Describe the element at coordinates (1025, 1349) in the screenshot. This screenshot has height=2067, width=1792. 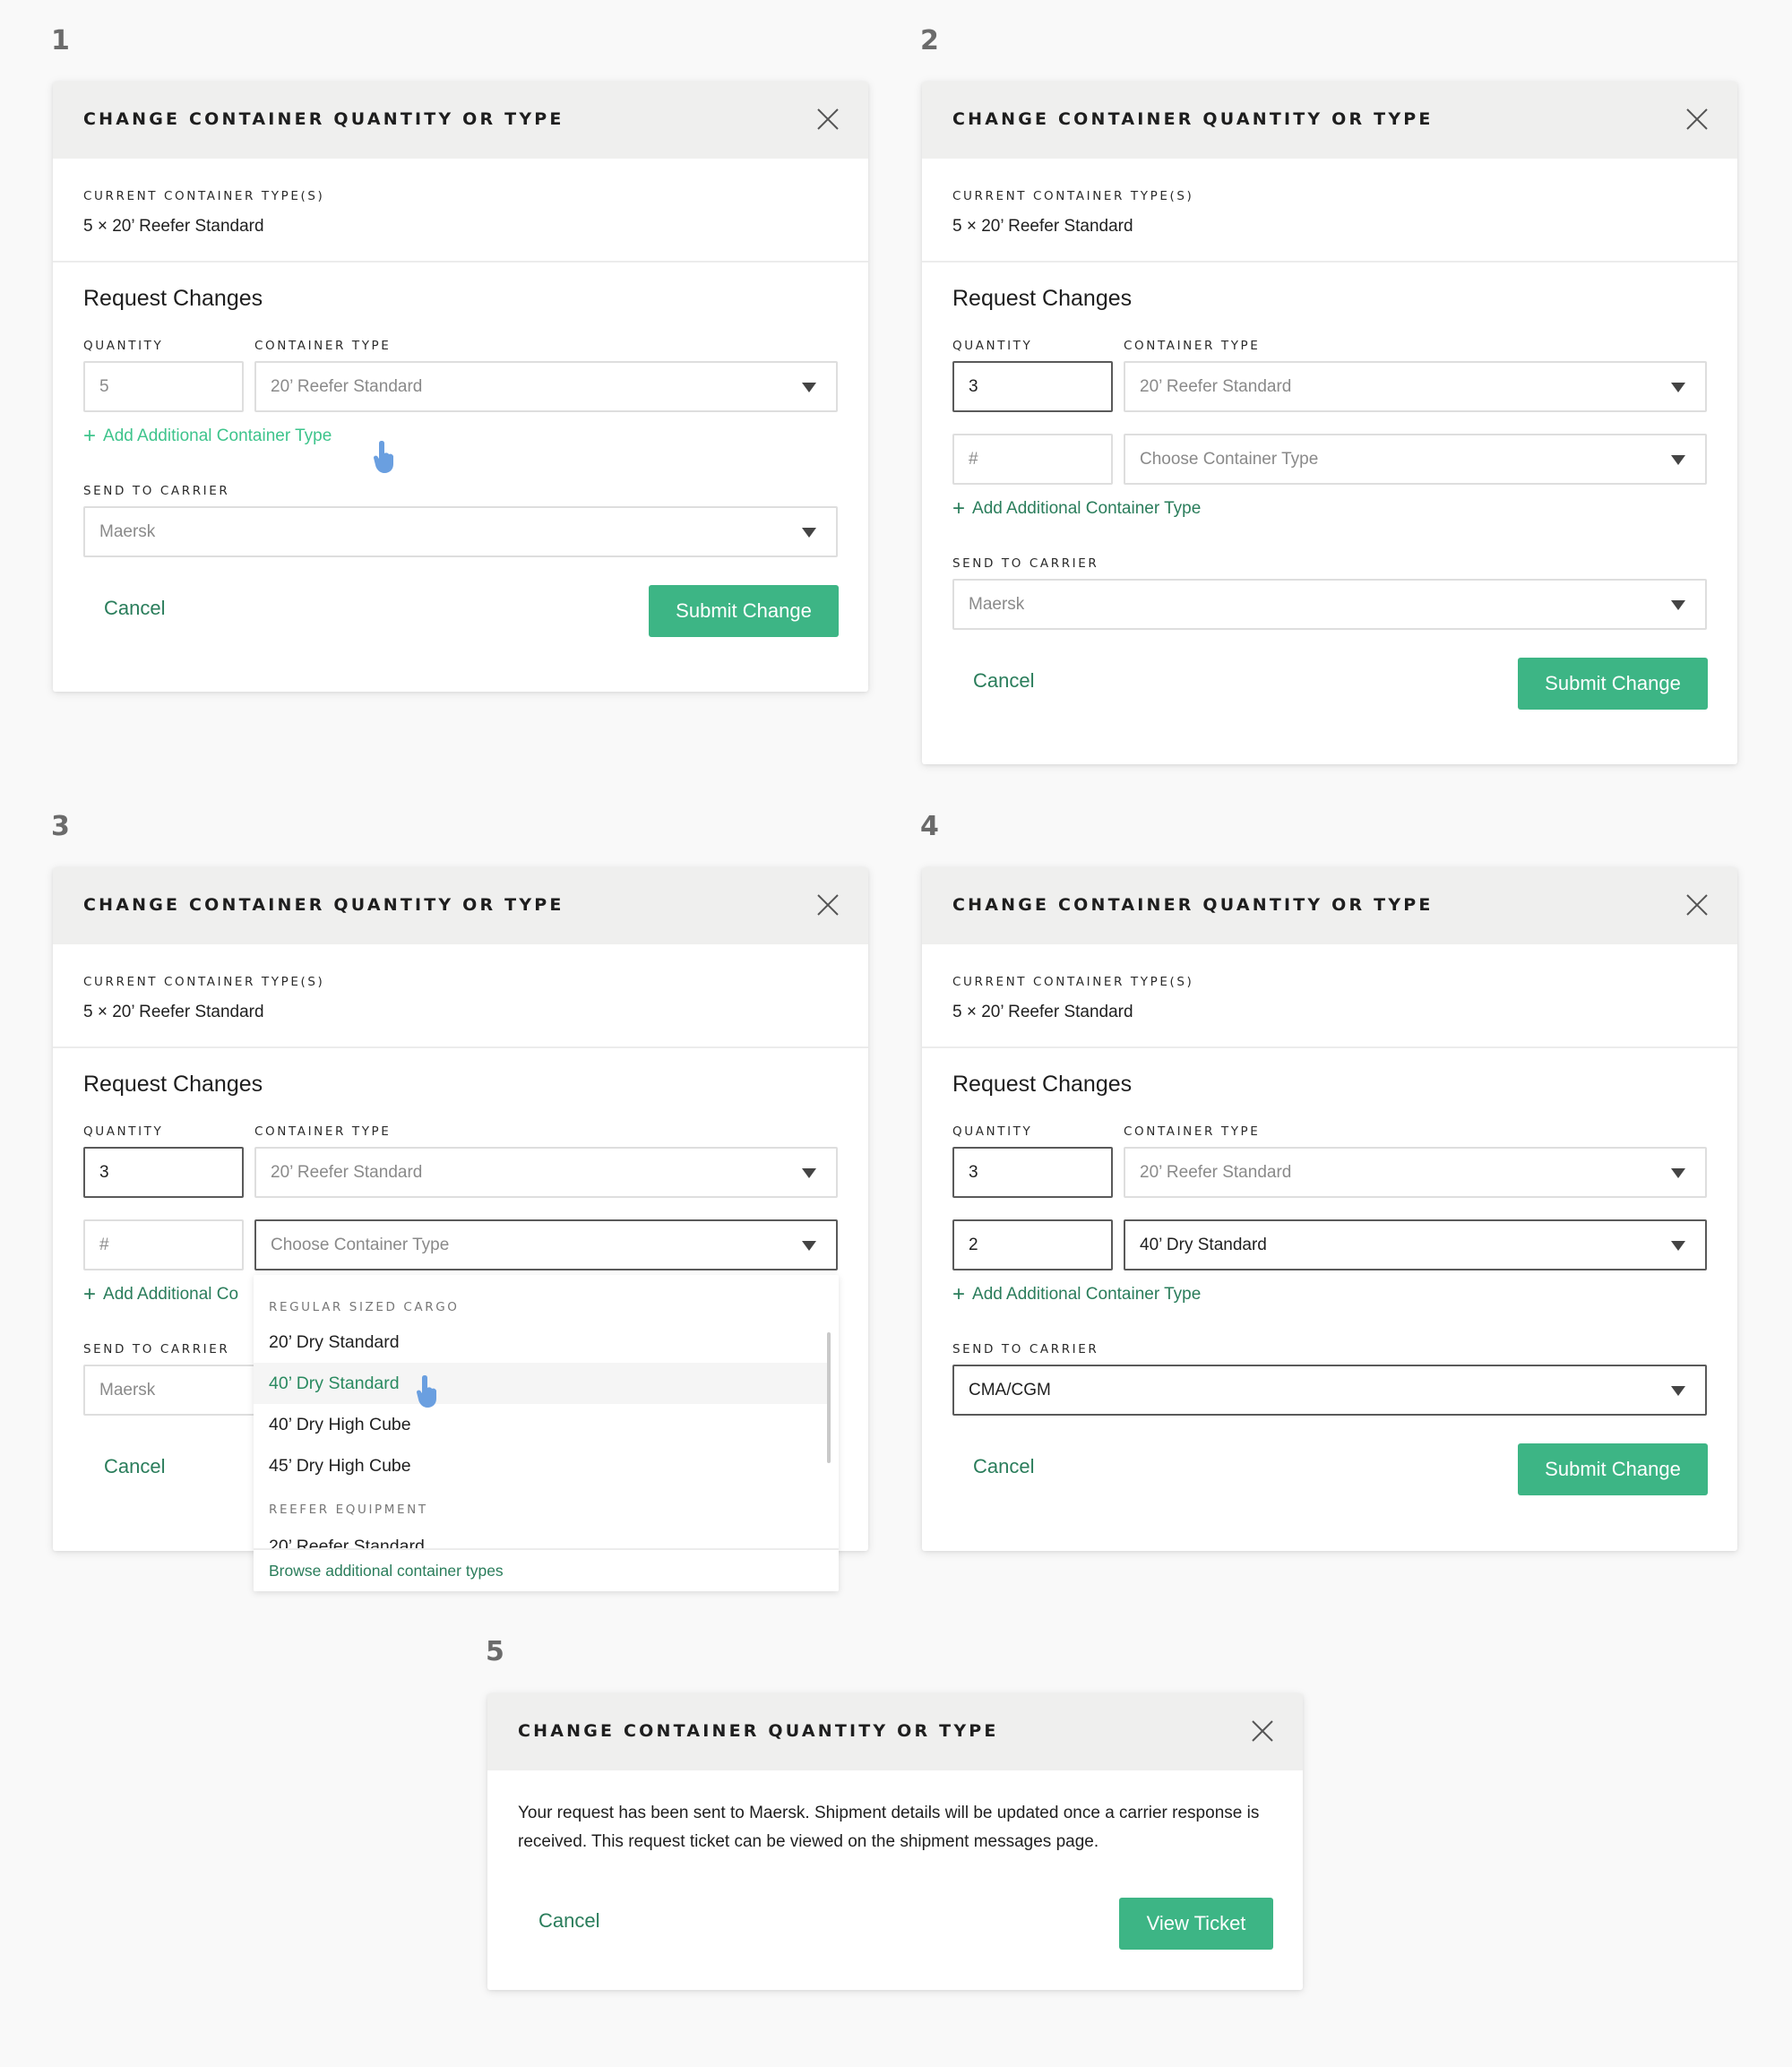
I see `send-to-carrier-label: SEND TO CARRIER` at that location.